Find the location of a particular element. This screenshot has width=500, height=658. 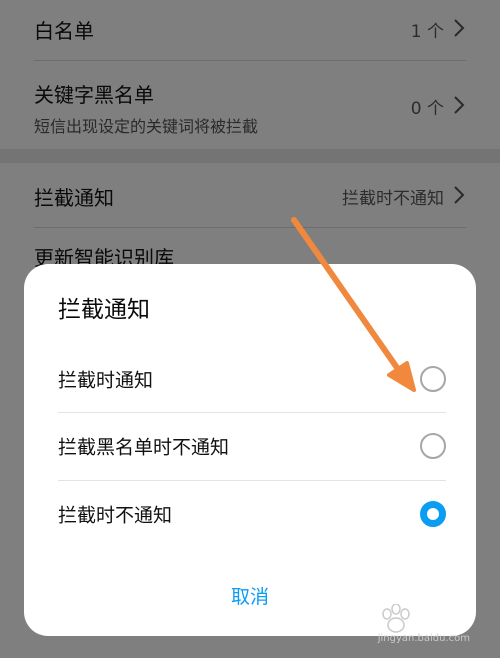

settings-row-keyword-blacklist: 关键字黑名单 短信出现设定的关键词将被拦截 0 个 is located at coordinates (250, 105).